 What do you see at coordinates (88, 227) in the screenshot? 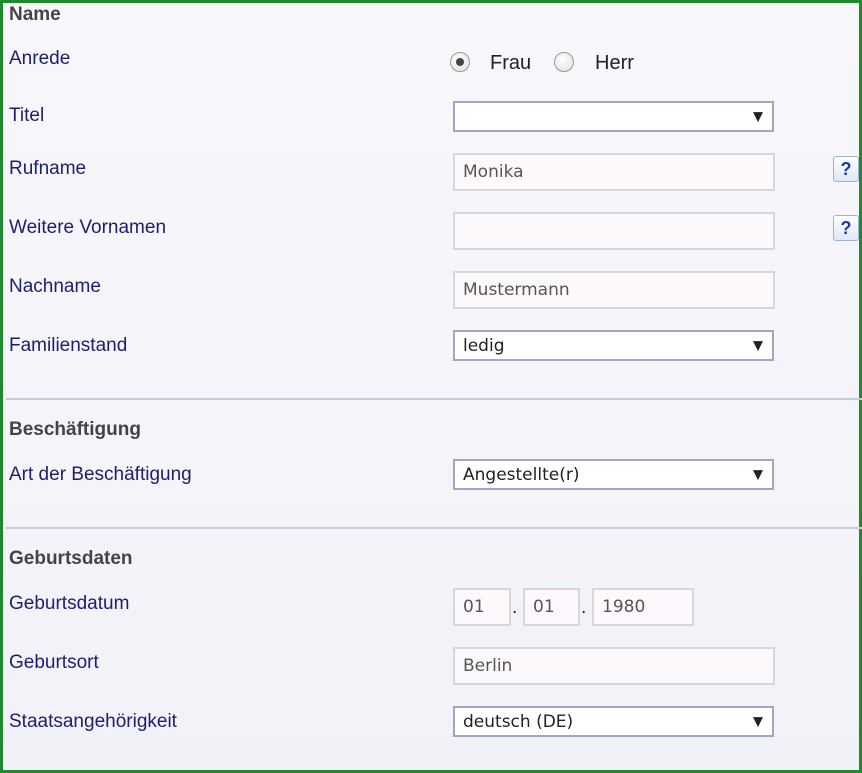
I see `label-weitere-vornamen: Weitere Vornamen` at bounding box center [88, 227].